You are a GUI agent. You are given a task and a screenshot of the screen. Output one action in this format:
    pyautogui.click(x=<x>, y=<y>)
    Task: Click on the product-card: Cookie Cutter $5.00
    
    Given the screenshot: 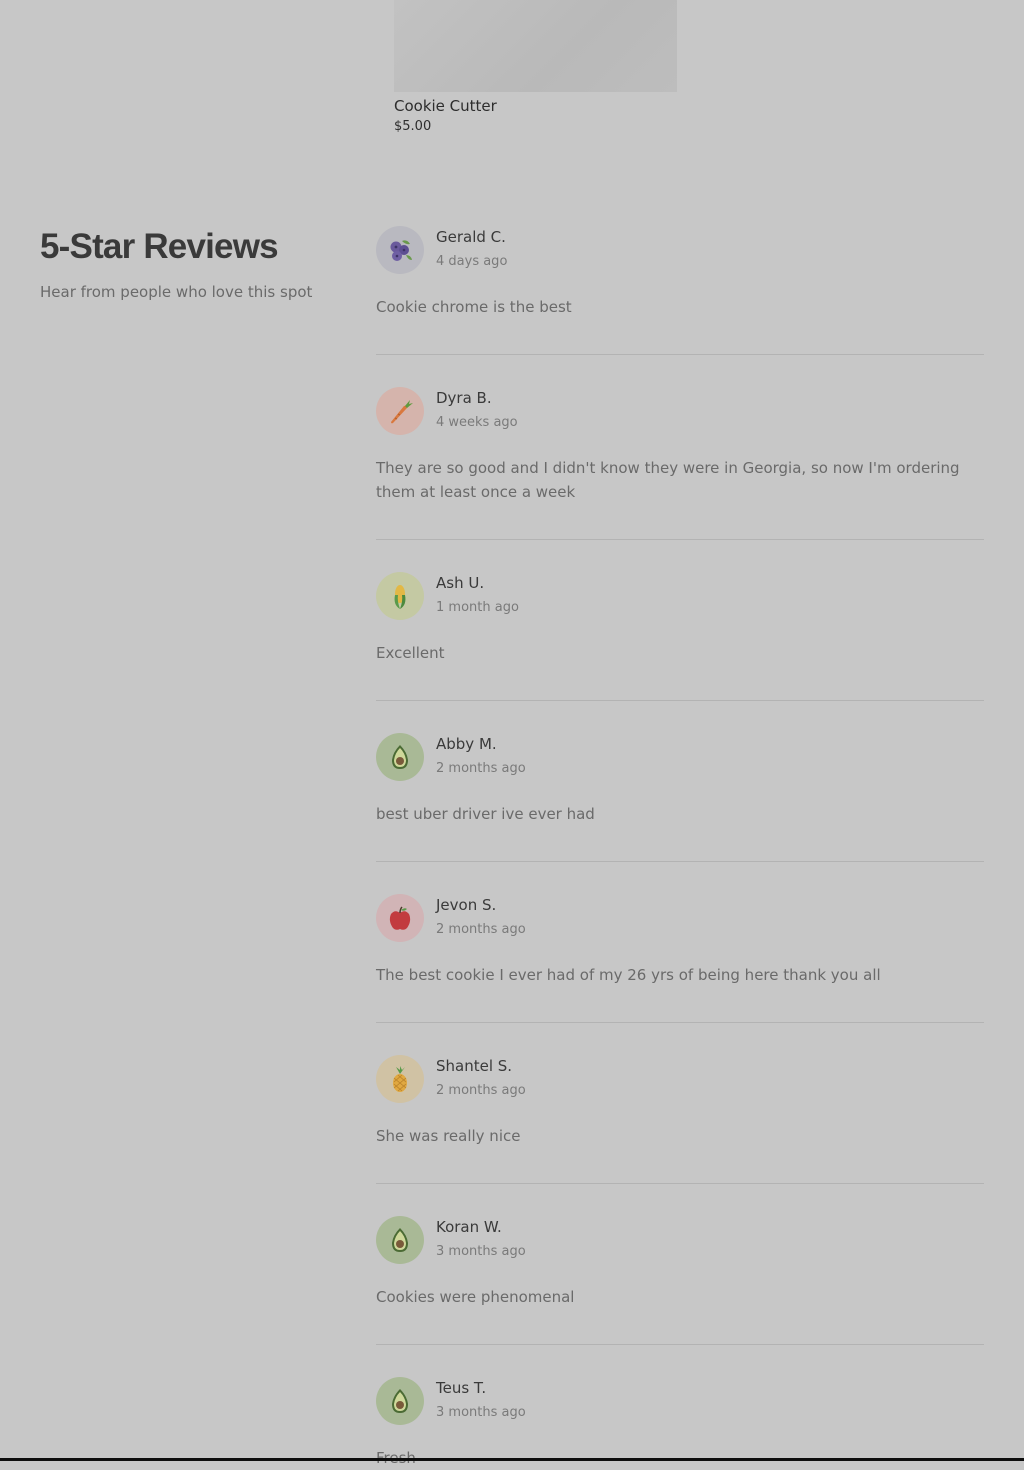 What is the action you would take?
    pyautogui.click(x=535, y=68)
    